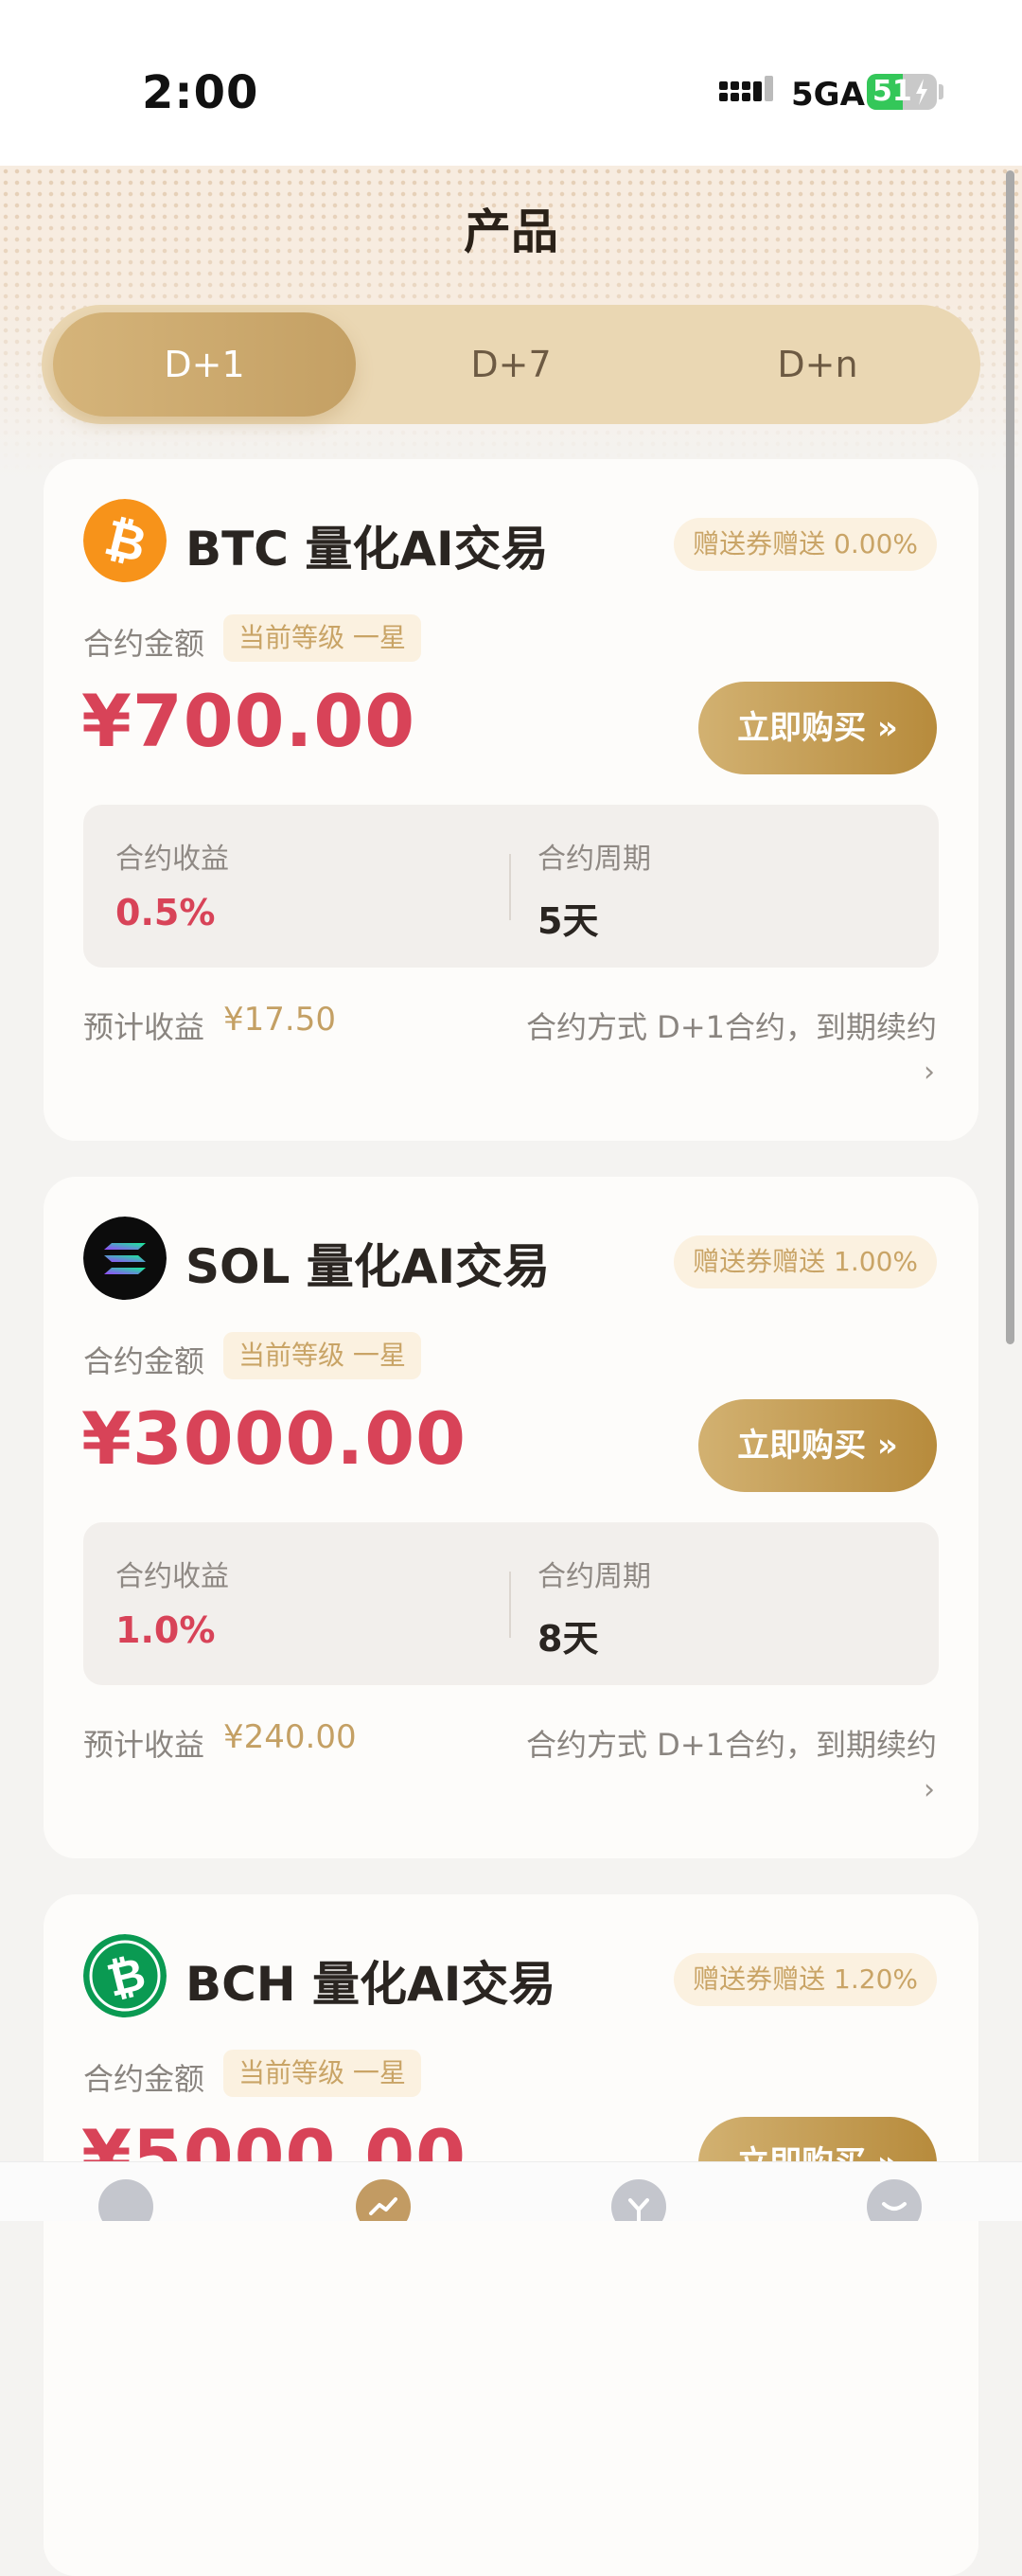 Image resolution: width=1022 pixels, height=2576 pixels. Describe the element at coordinates (200, 92) in the screenshot. I see `status-time: 2:00` at that location.